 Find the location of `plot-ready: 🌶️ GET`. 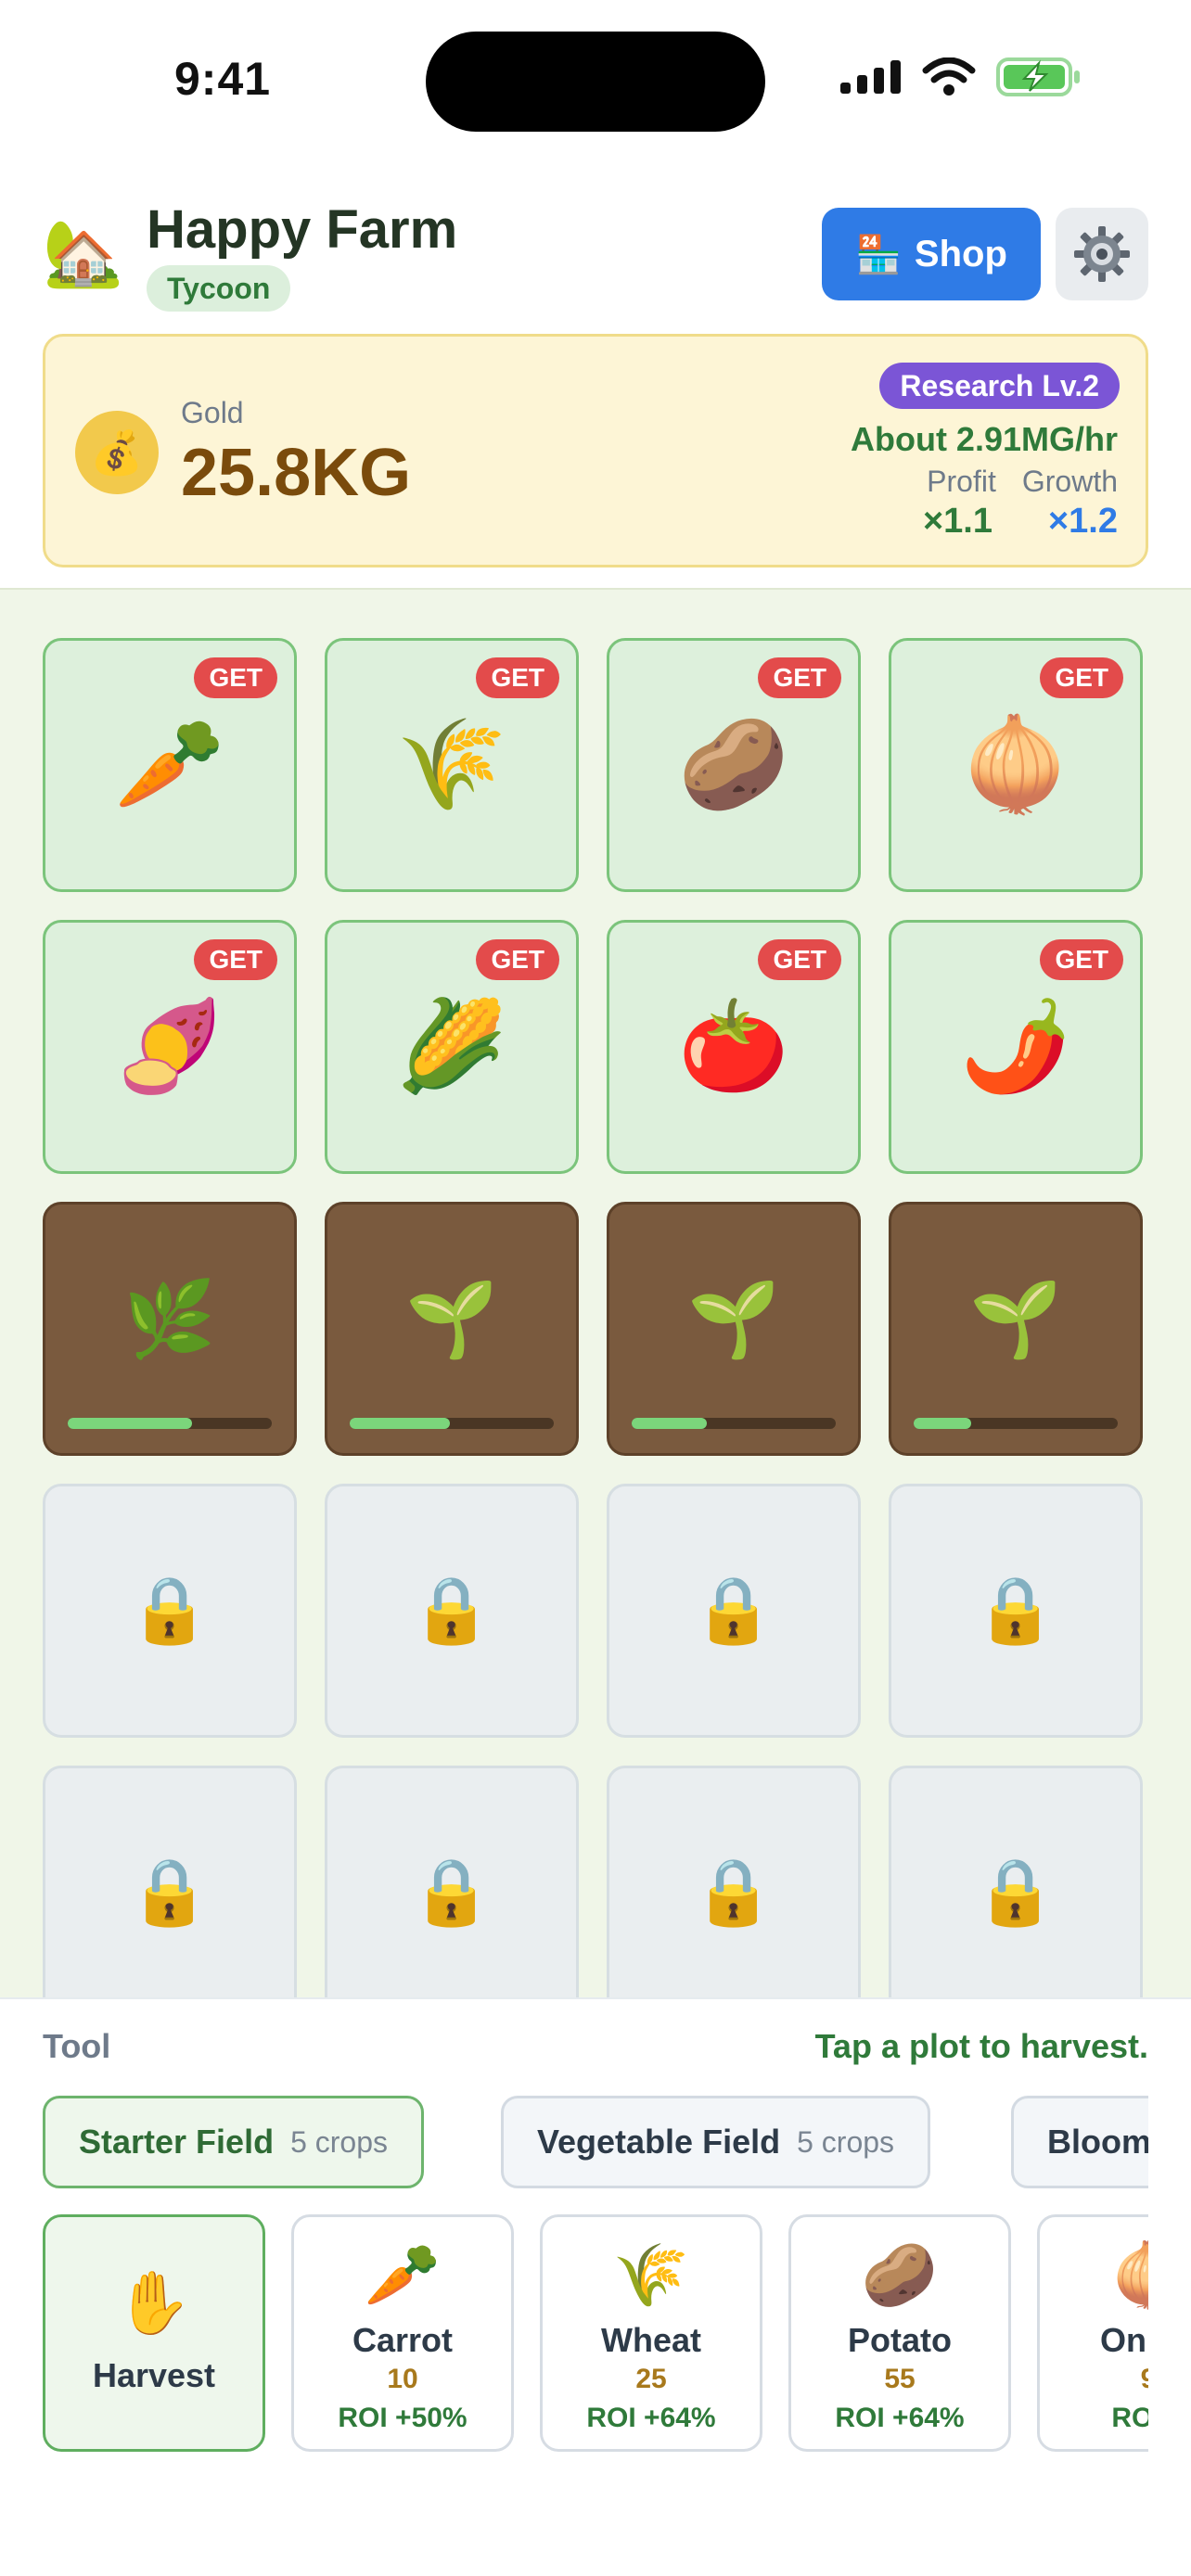

plot-ready: 🌶️ GET is located at coordinates (1016, 1047).